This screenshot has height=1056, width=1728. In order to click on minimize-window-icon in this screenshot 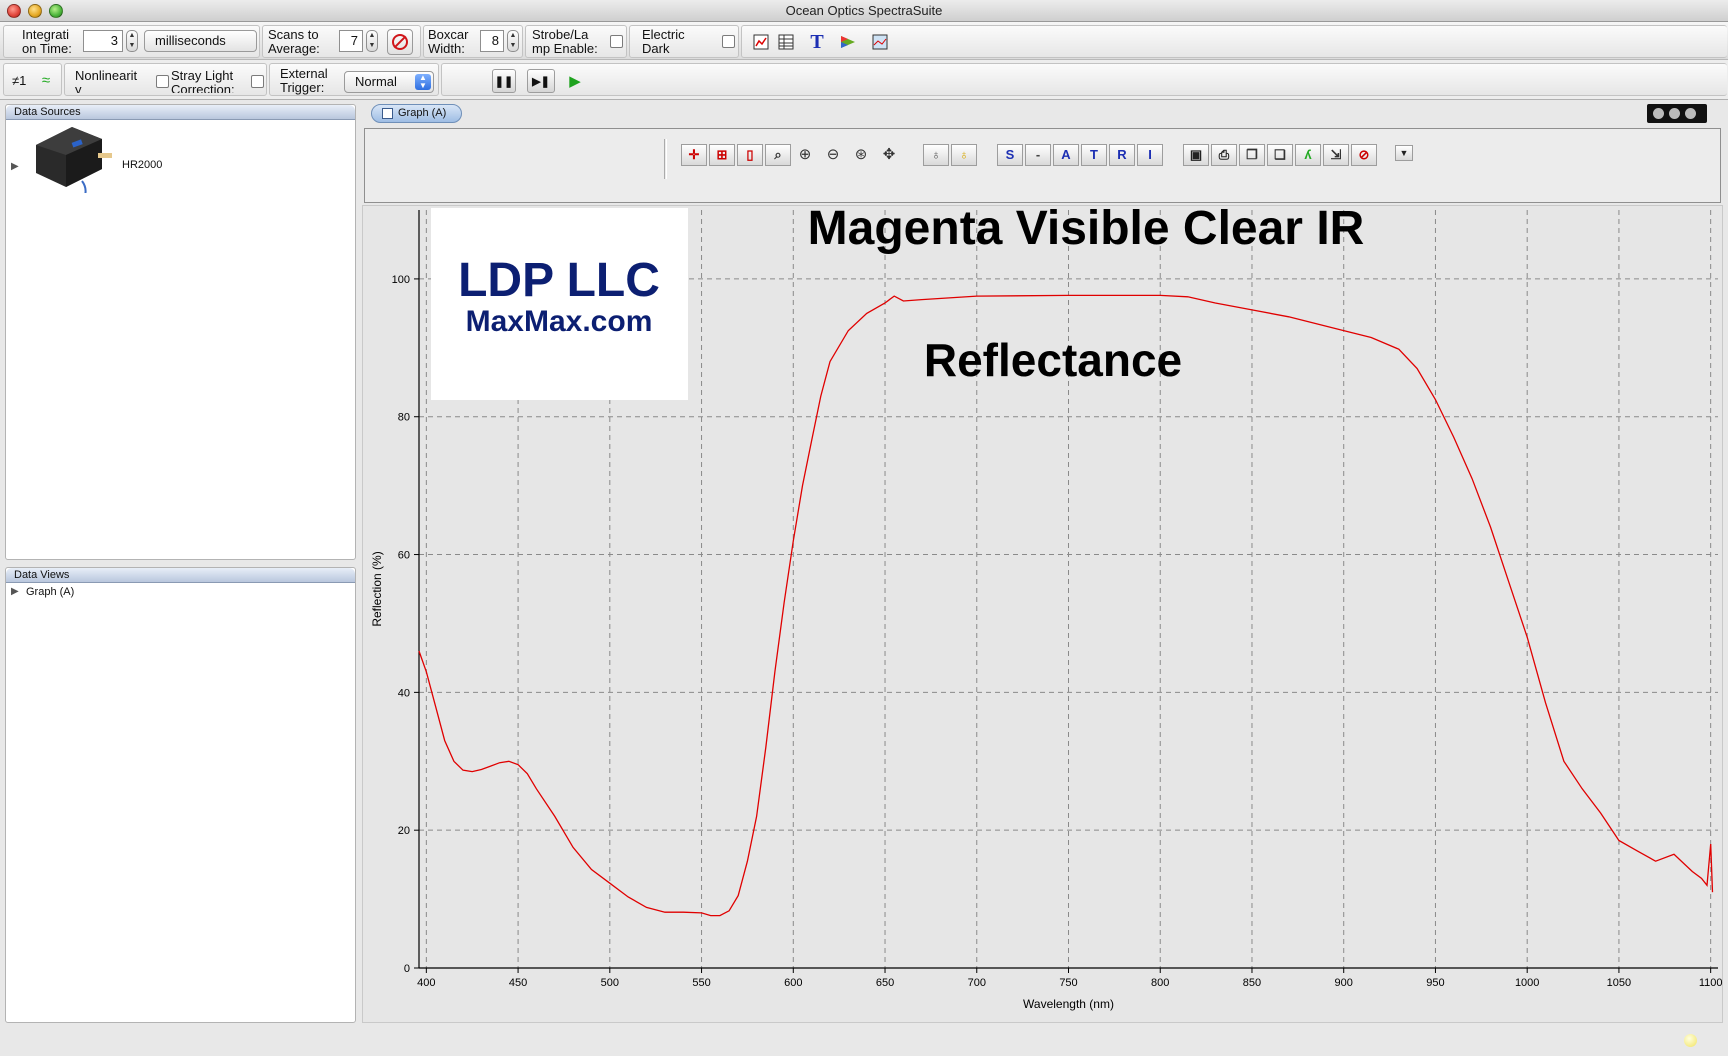, I will do `click(35, 11)`.